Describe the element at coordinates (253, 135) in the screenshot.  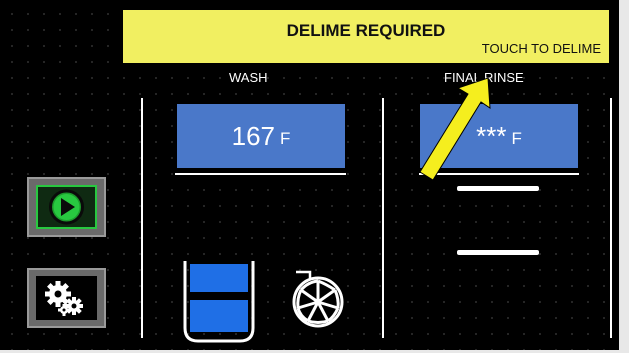
I see `wash-temp-value: 167` at that location.